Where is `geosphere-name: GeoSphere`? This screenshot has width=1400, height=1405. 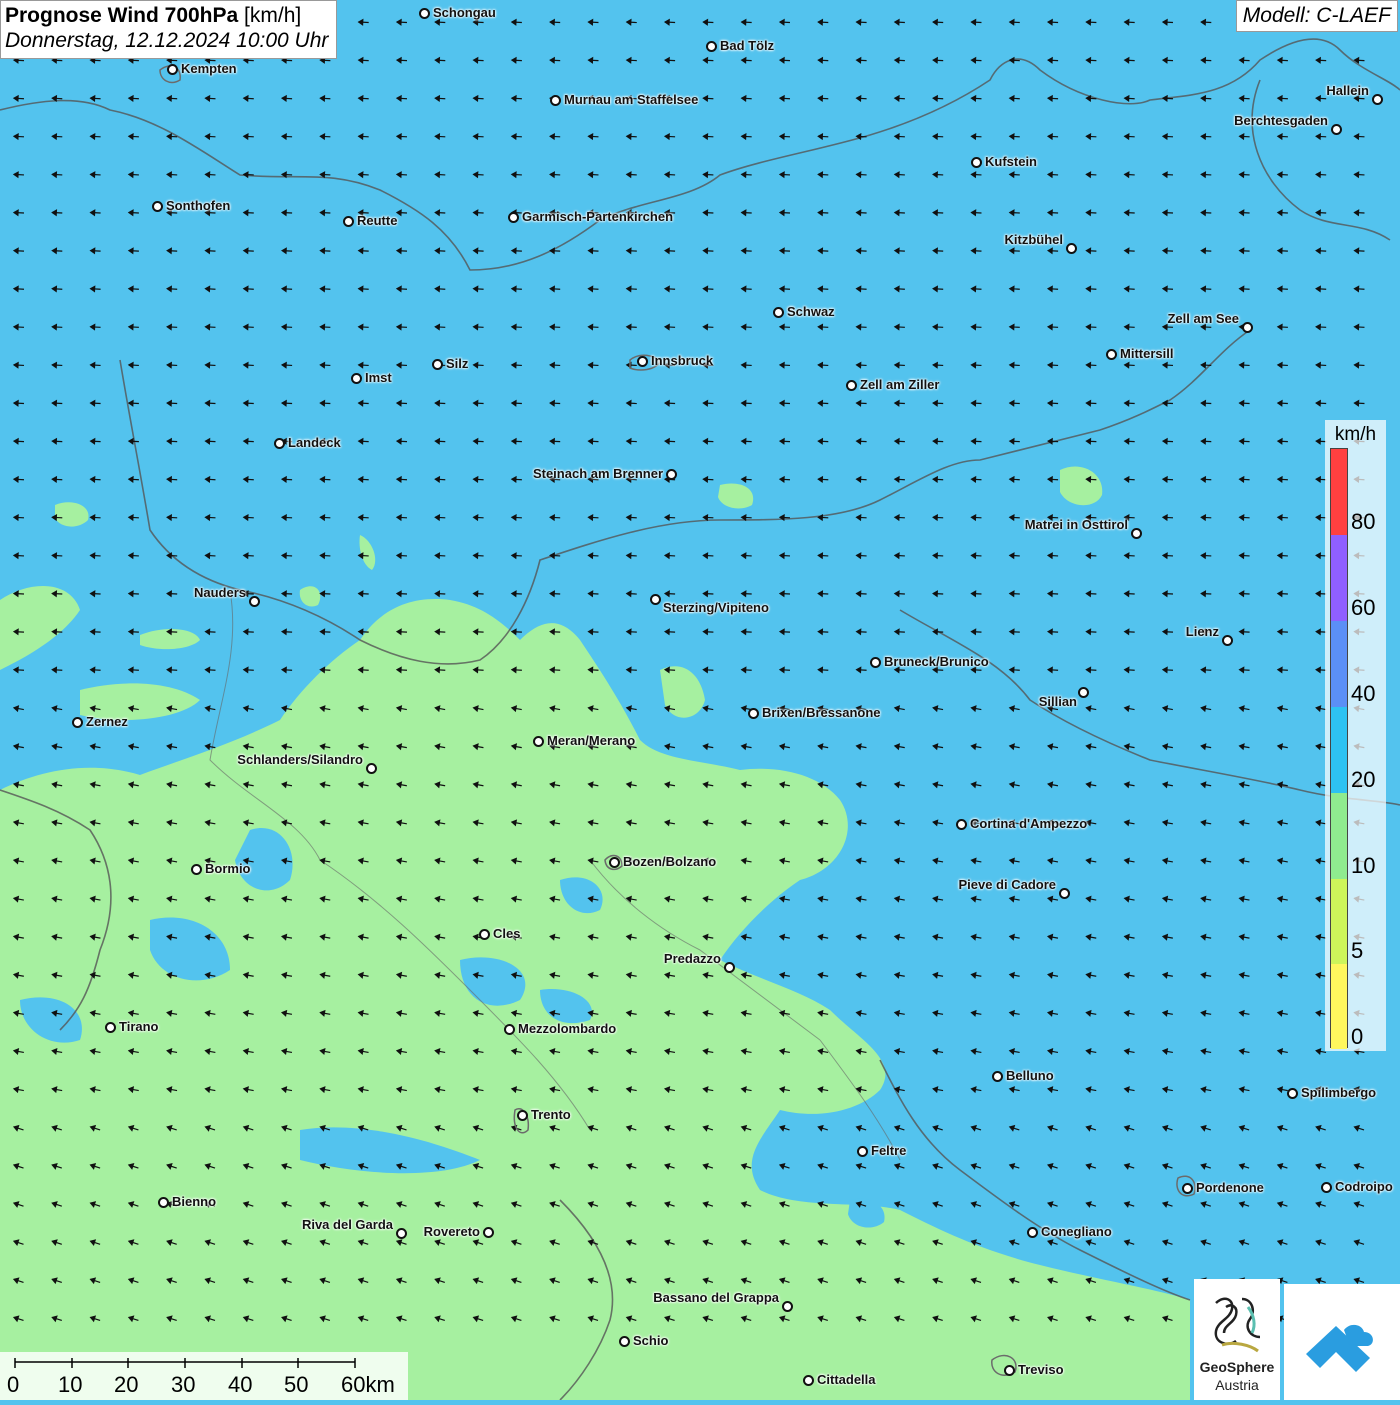
geosphere-name: GeoSphere is located at coordinates (1237, 1367).